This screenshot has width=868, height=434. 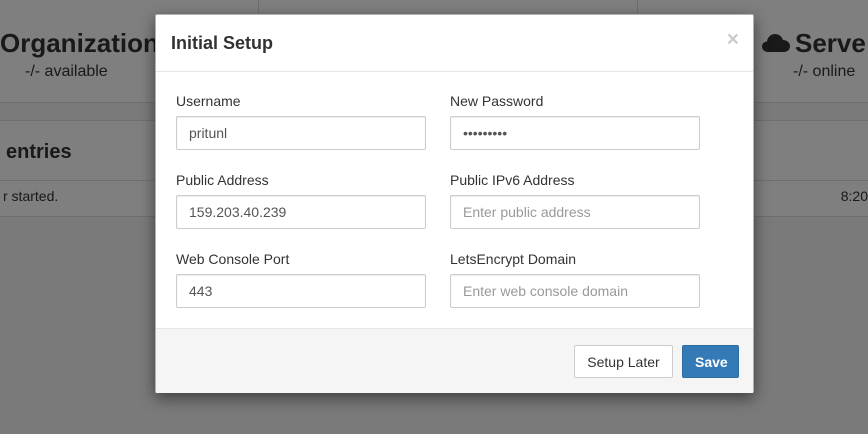 I want to click on web-console-port-label: Web Console Port, so click(x=233, y=259).